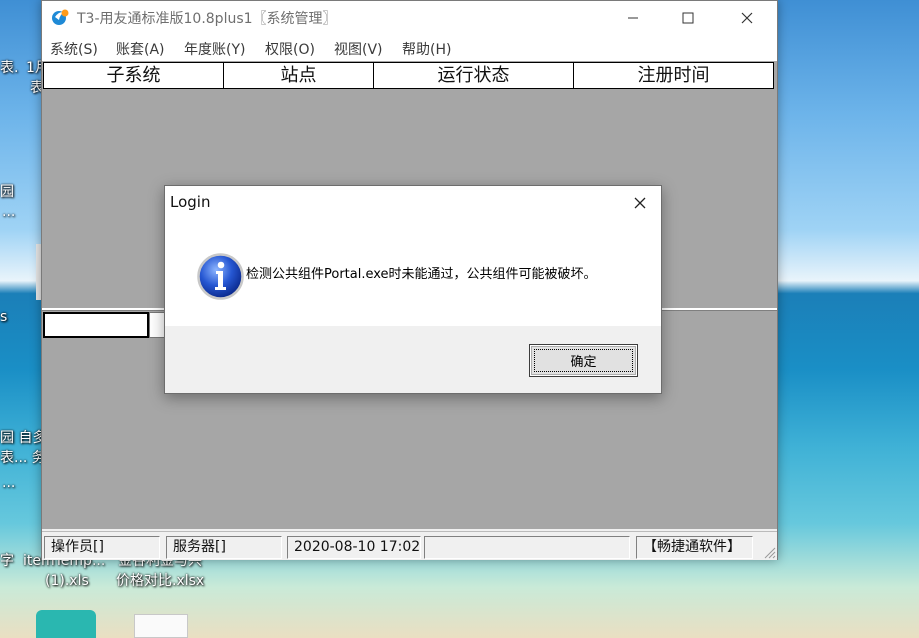 This screenshot has width=919, height=638. I want to click on maximize-icon, so click(688, 17).